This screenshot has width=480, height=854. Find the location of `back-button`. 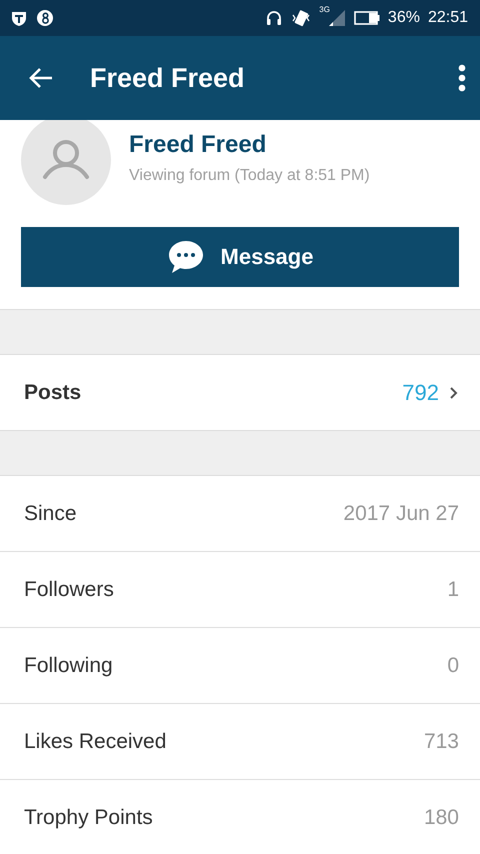

back-button is located at coordinates (41, 78).